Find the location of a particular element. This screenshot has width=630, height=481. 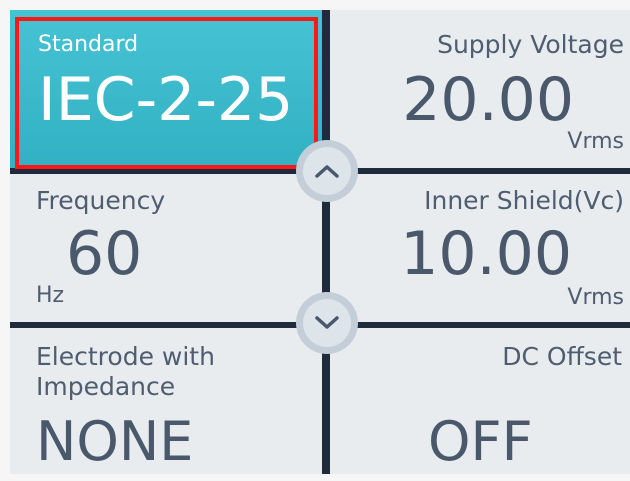

standard-value: IEC-2-25 is located at coordinates (166, 100).